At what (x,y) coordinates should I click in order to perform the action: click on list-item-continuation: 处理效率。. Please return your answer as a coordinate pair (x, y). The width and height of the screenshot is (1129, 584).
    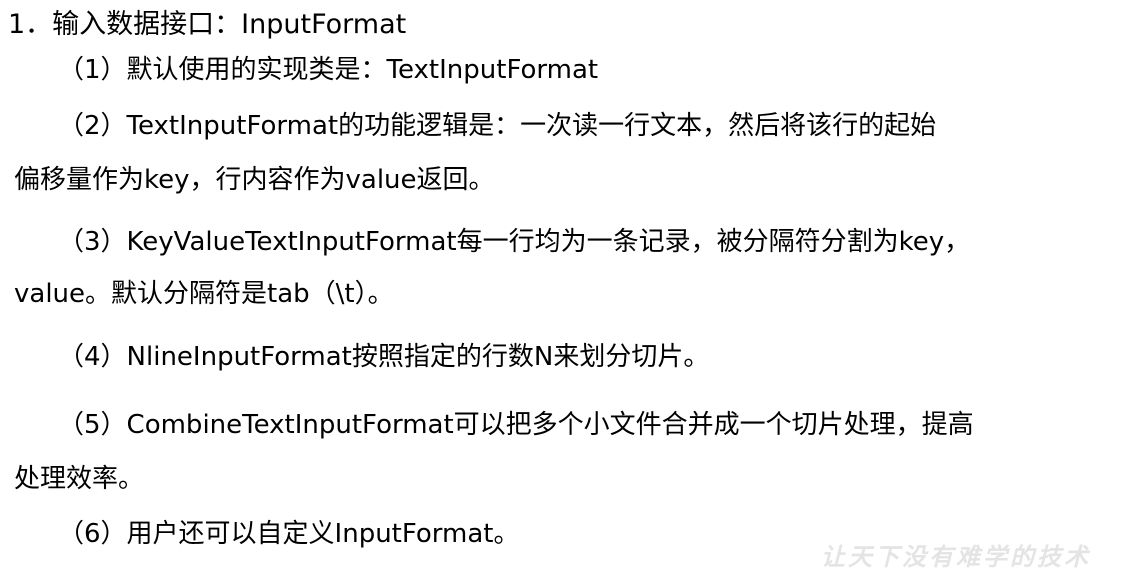
    Looking at the image, I should click on (79, 479).